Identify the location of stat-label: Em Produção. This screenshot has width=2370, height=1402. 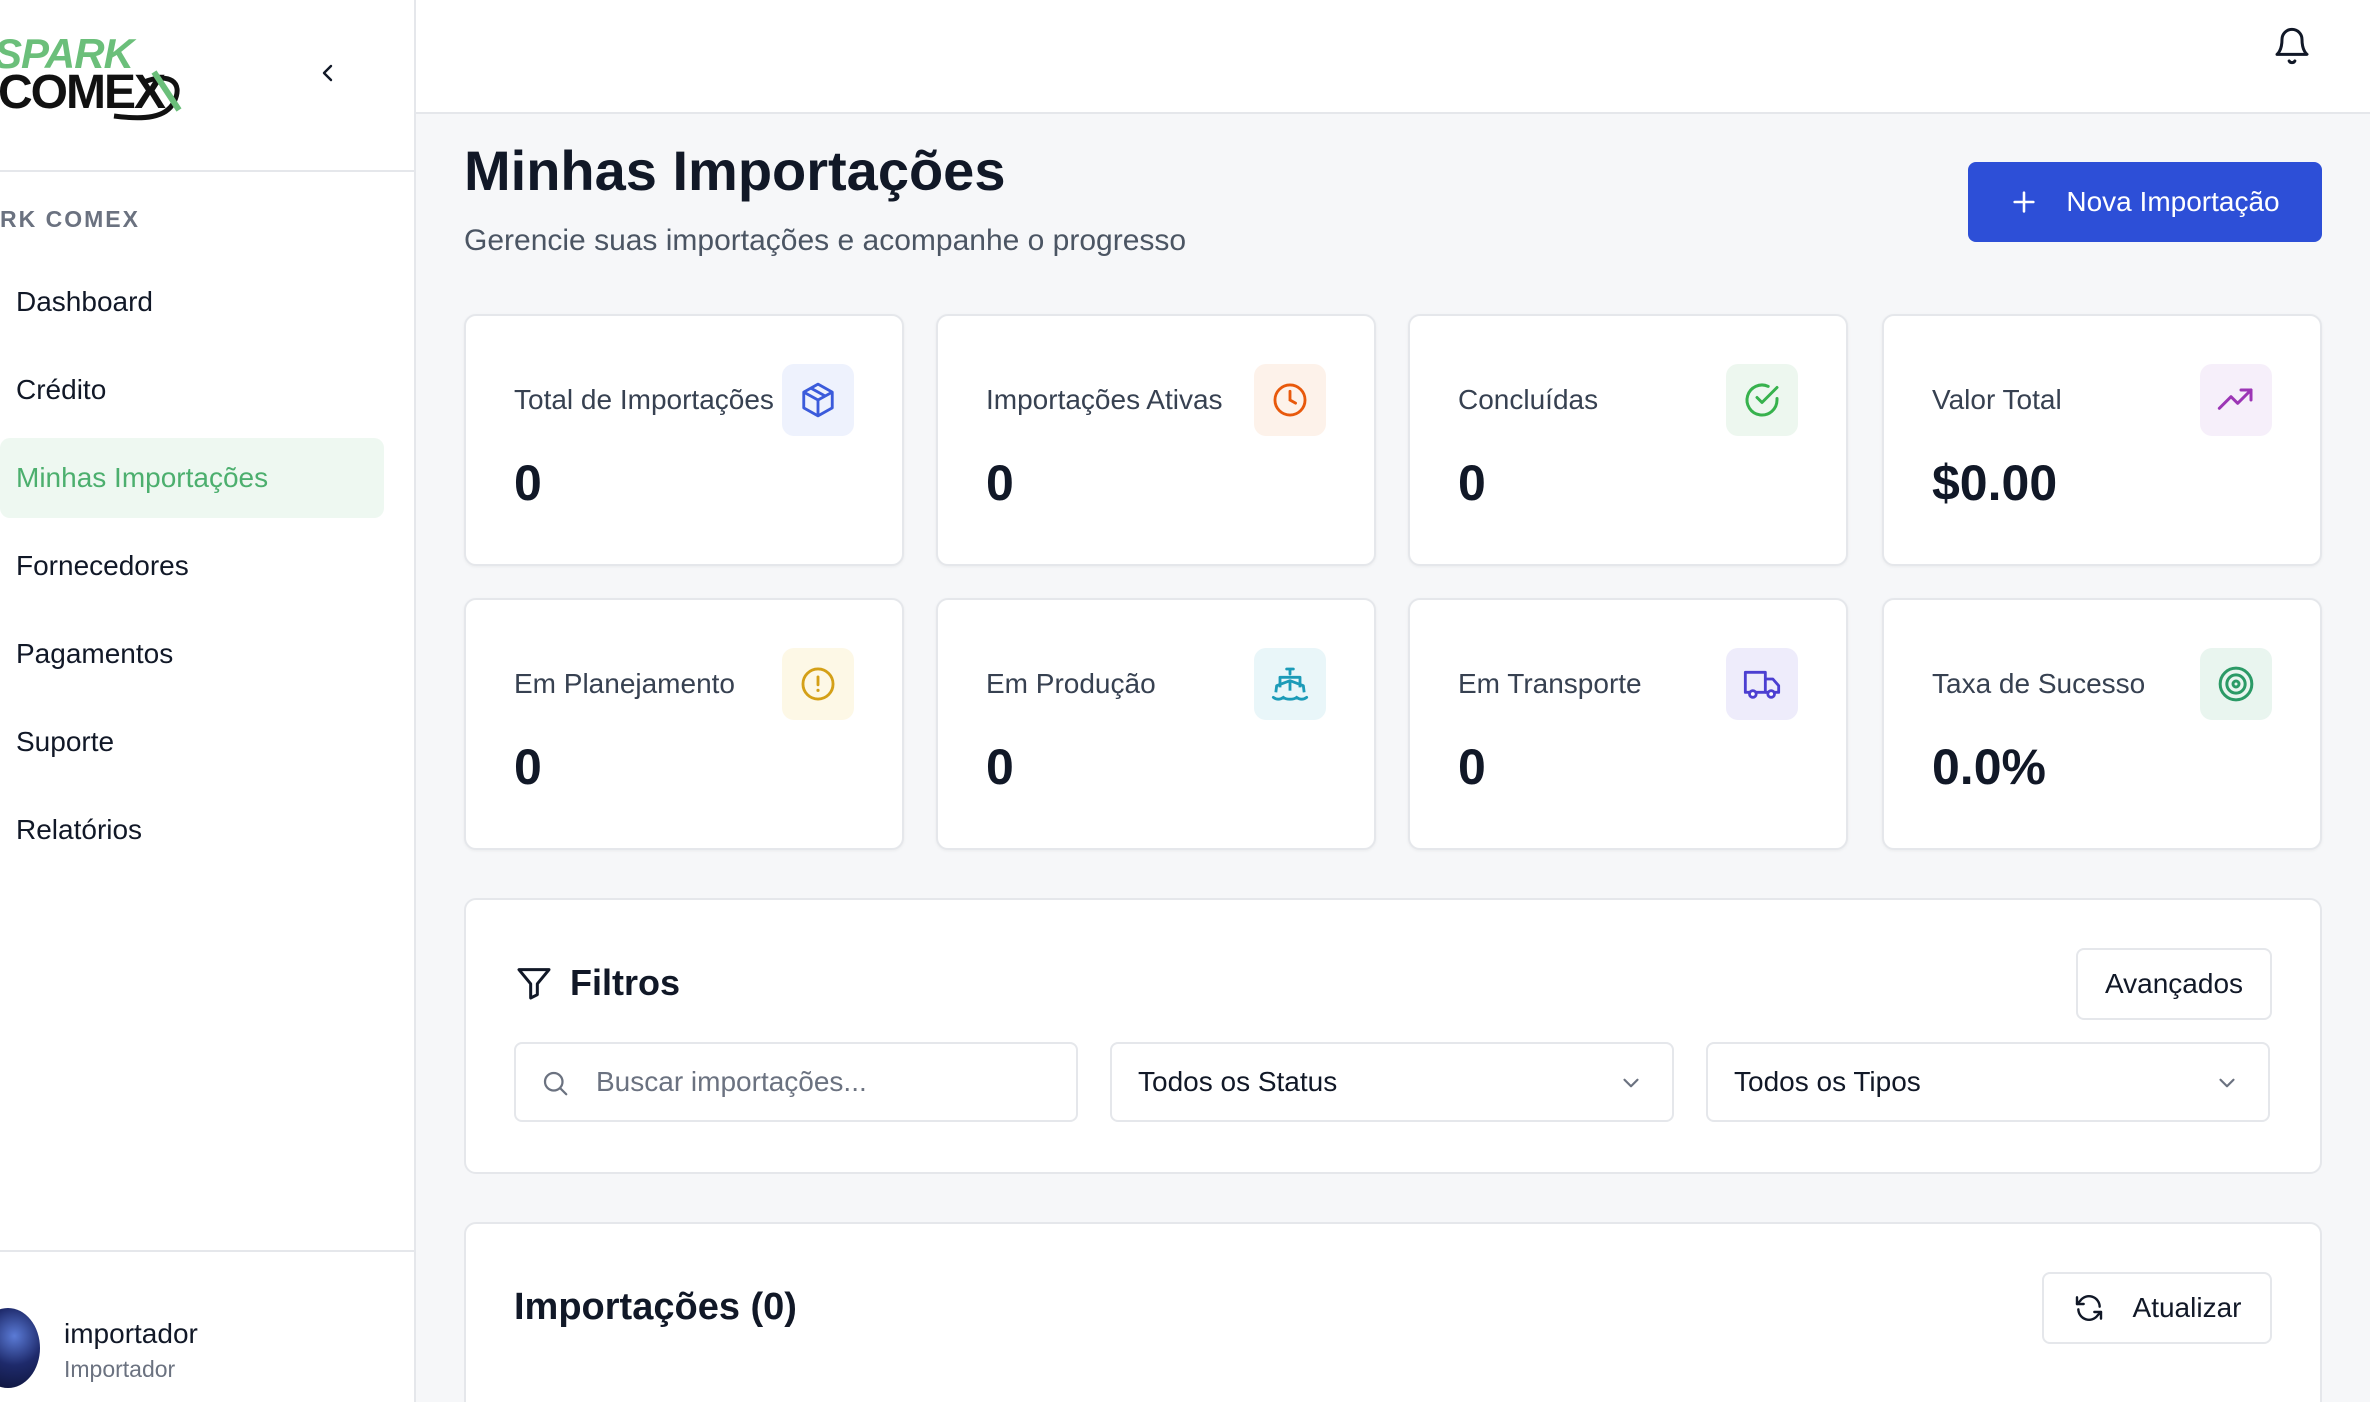
(1071, 683).